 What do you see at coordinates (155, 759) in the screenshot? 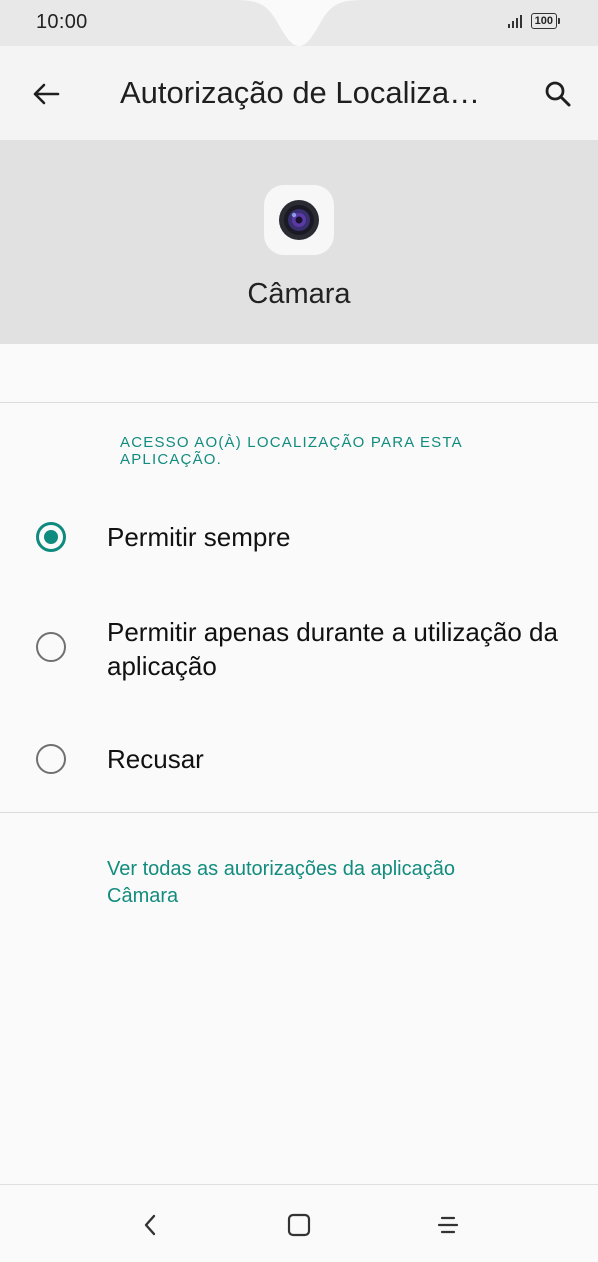
I see `option-label: Recusar` at bounding box center [155, 759].